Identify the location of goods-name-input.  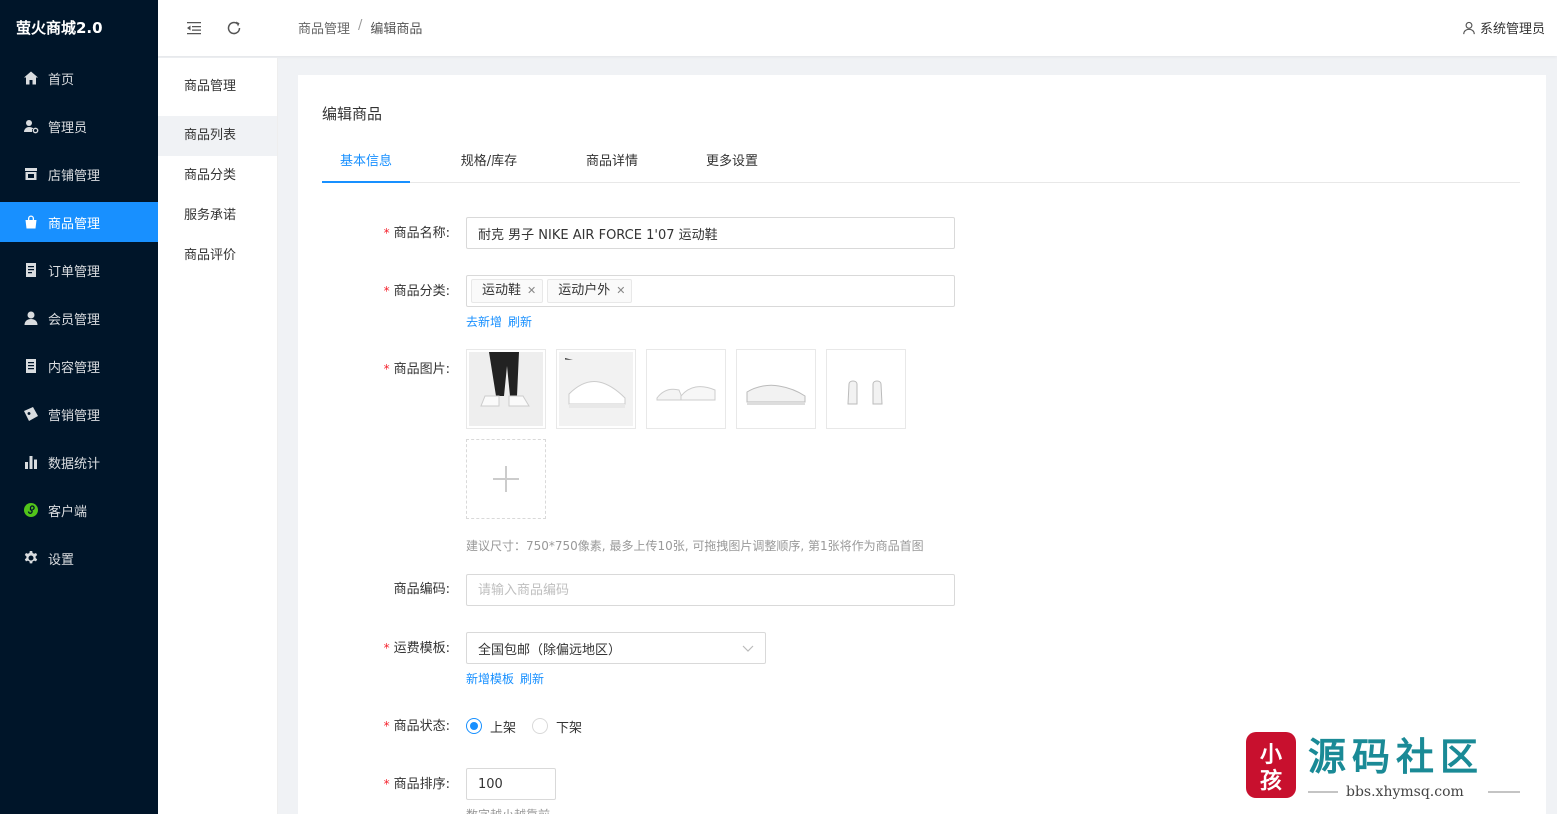
(710, 233).